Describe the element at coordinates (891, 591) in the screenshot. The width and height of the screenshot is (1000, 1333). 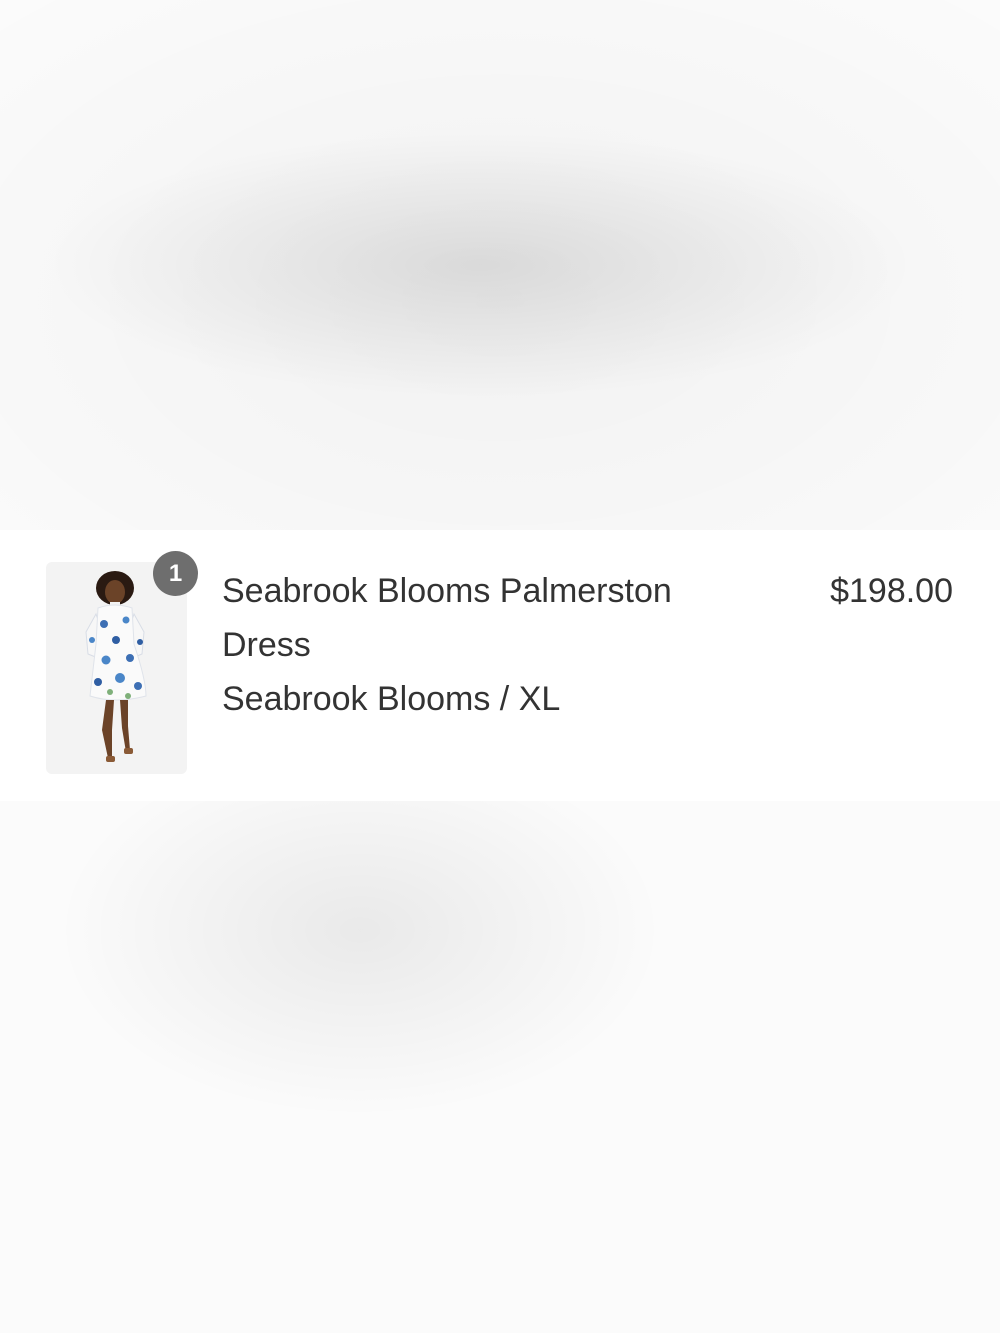
I see `product-price: $198.00` at that location.